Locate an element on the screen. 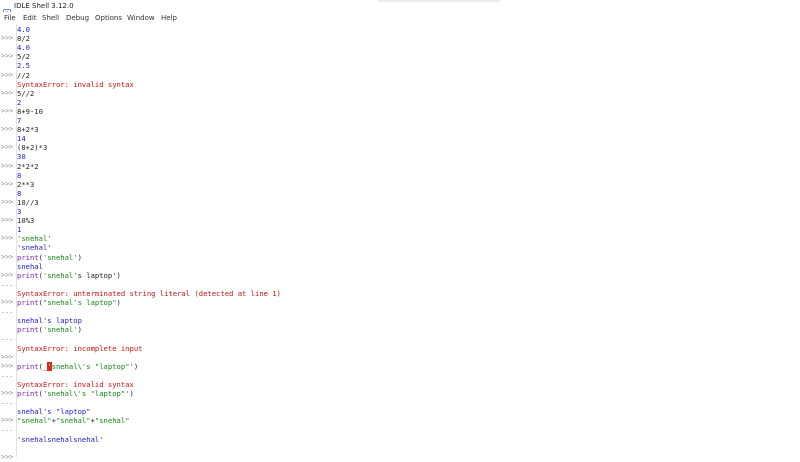 This screenshot has width=800, height=462. shell-input-line: 8+2*3 is located at coordinates (28, 129).